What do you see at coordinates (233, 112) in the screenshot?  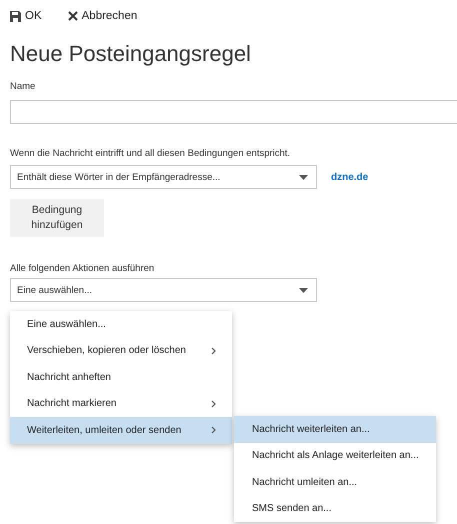 I see `name-field` at bounding box center [233, 112].